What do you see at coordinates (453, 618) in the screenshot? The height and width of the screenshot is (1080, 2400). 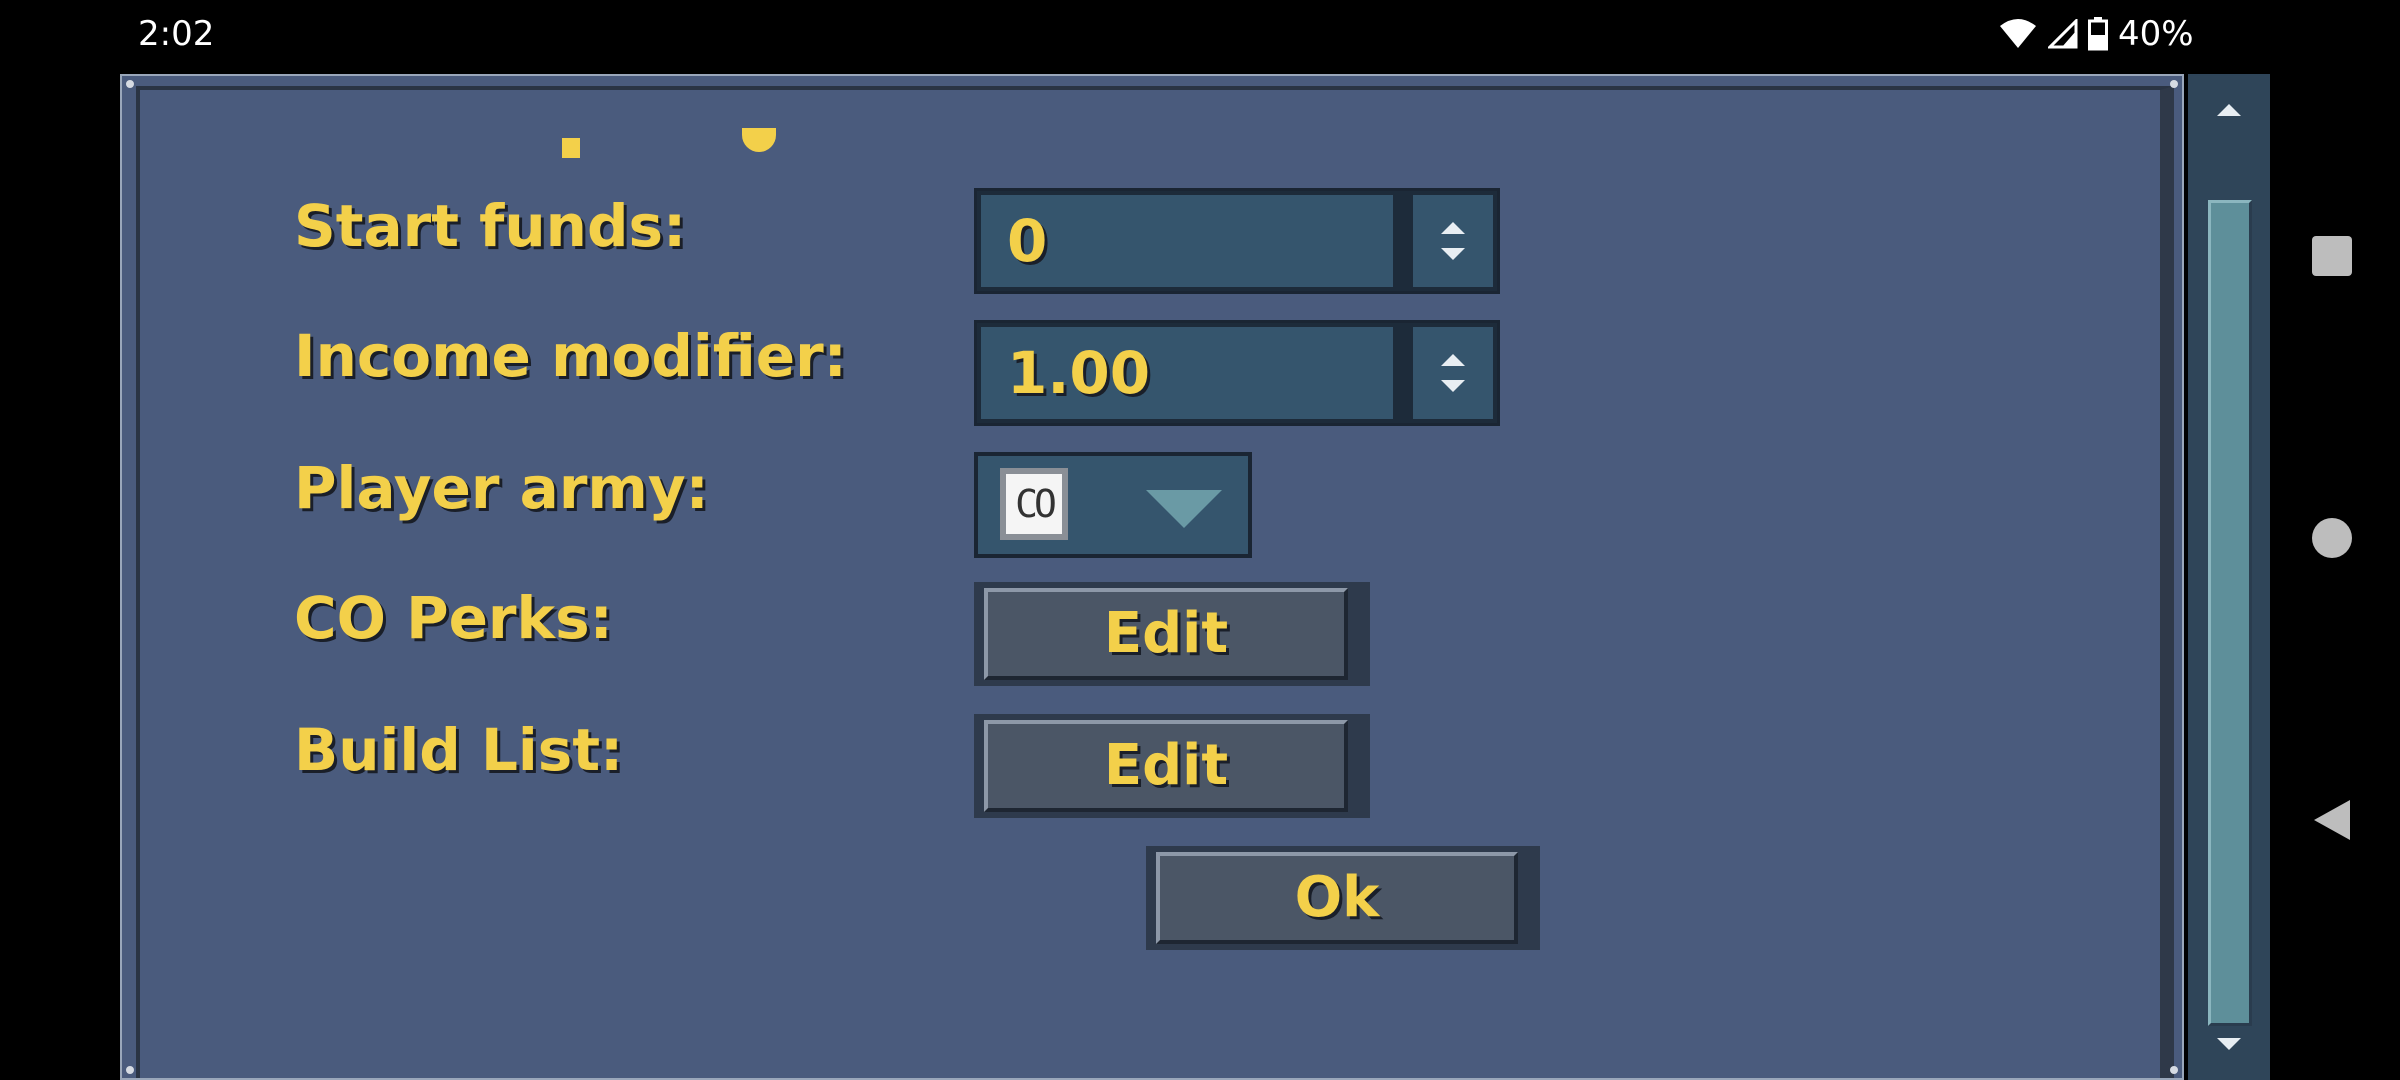 I see `co-perks-label: CO Perks:` at bounding box center [453, 618].